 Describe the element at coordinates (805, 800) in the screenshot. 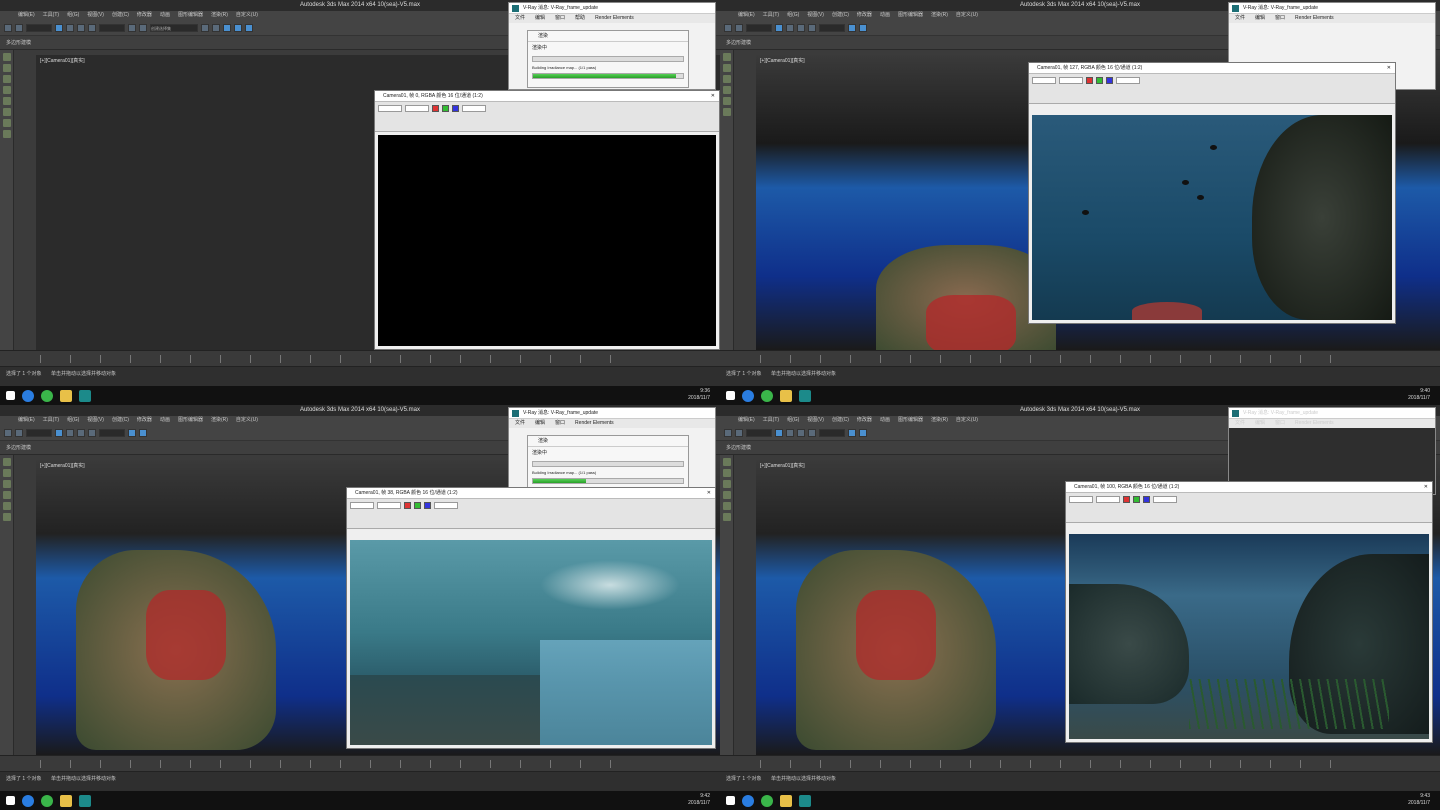

I see `3dsmax-icon` at that location.